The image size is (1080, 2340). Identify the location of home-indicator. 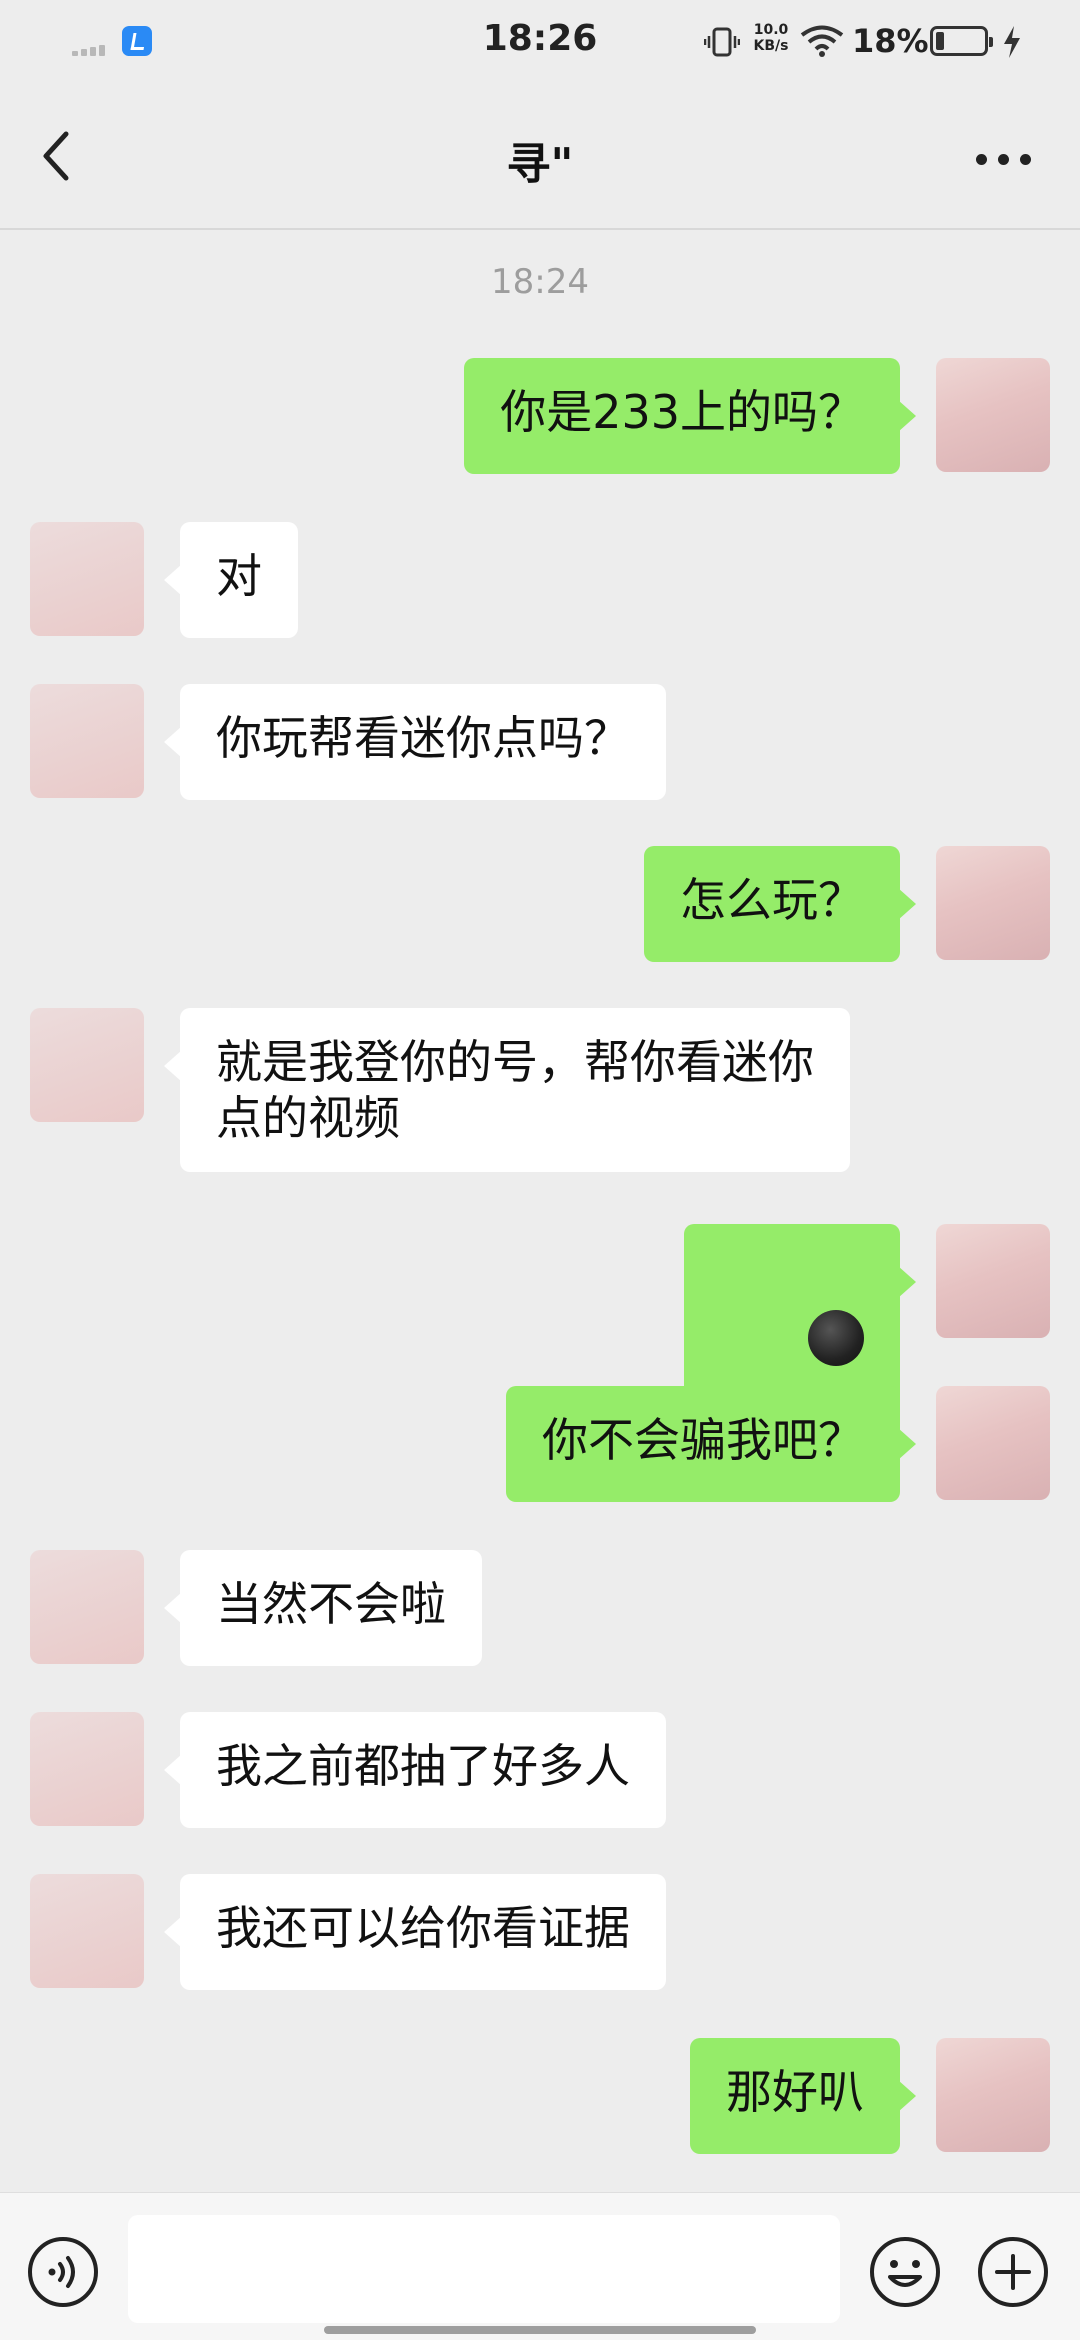
(540, 2330).